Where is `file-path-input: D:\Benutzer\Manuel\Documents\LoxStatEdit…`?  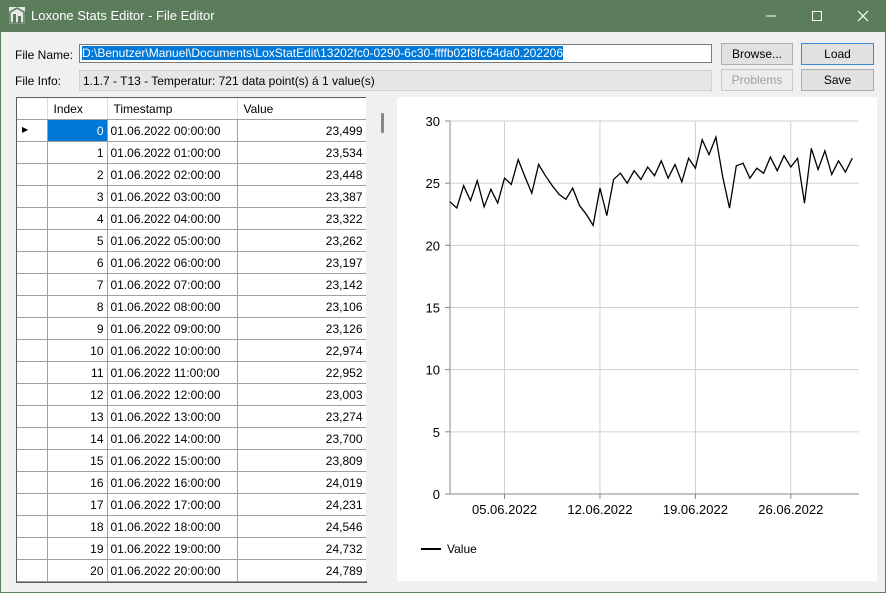 file-path-input: D:\Benutzer\Manuel\Documents\LoxStatEdit… is located at coordinates (395, 53).